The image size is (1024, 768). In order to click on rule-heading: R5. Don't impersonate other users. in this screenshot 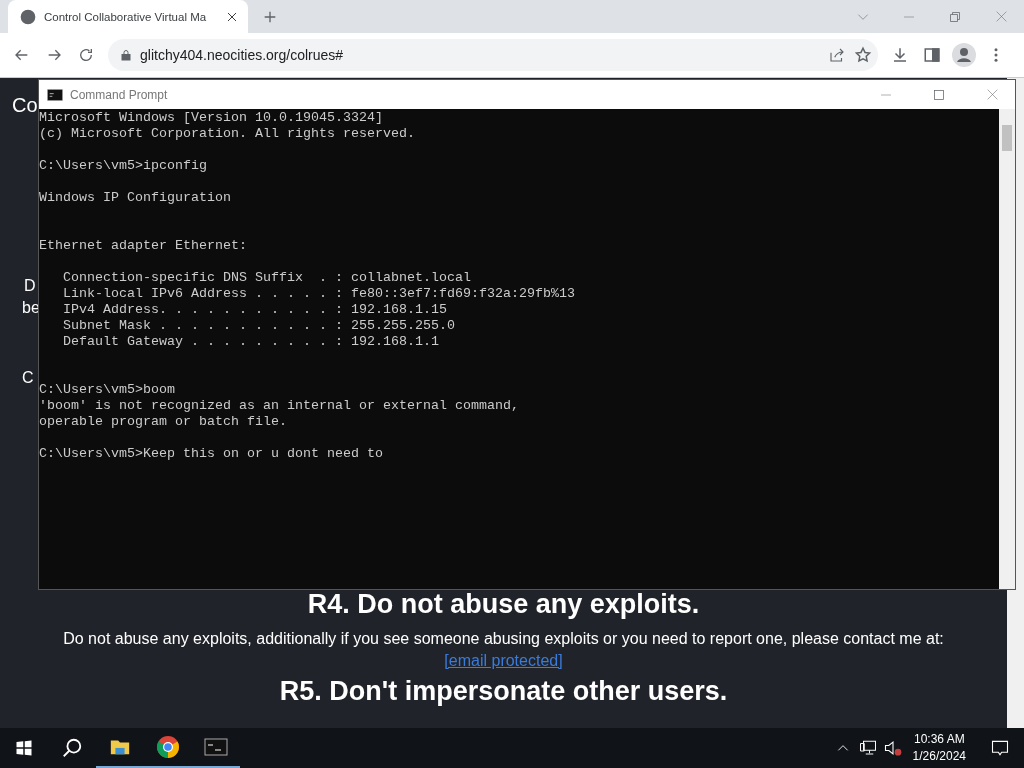, I will do `click(503, 691)`.